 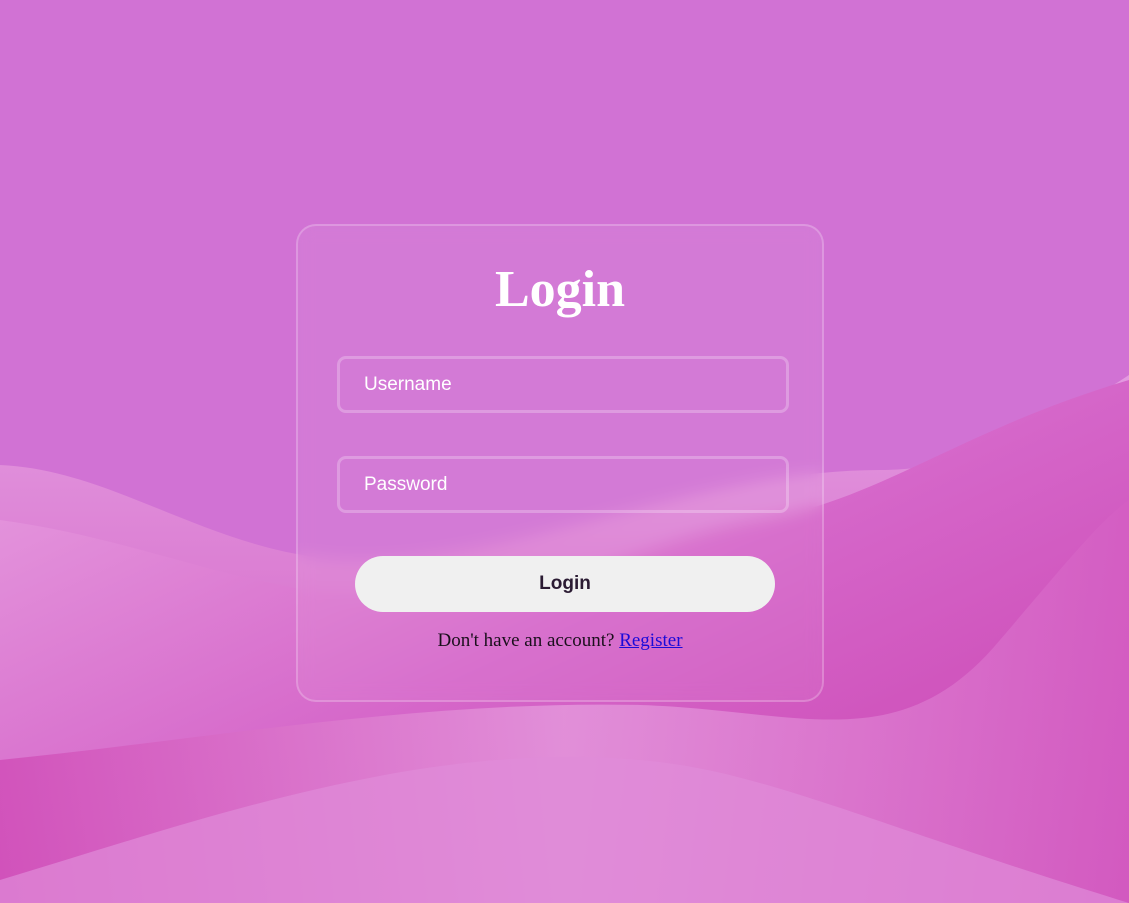 I want to click on register-prompt-line: Don't have an account? Register, so click(x=560, y=641).